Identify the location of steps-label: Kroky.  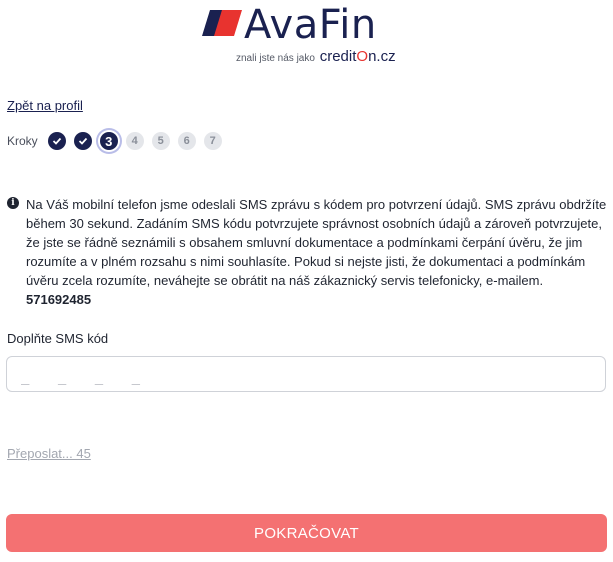
(22, 141).